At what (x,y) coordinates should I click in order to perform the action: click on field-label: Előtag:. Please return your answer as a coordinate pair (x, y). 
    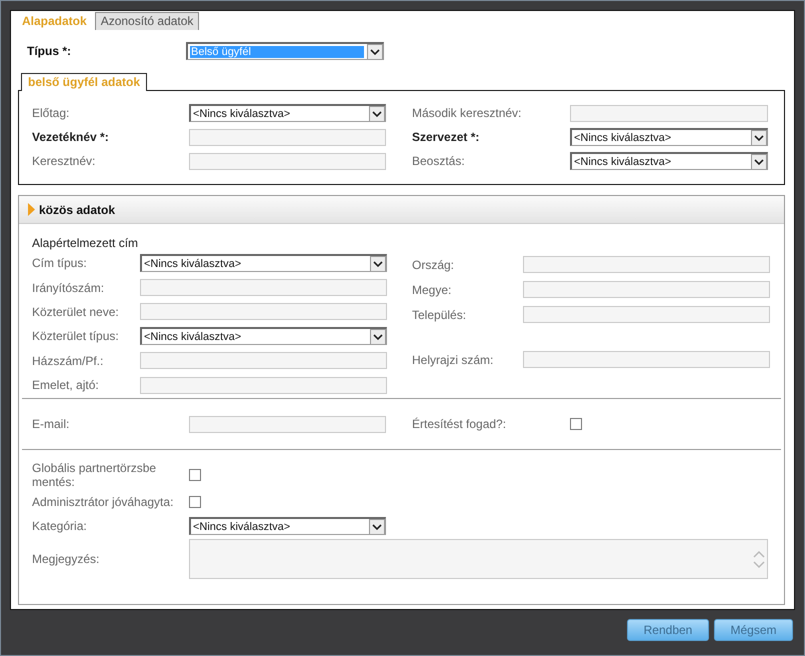
    Looking at the image, I should click on (51, 113).